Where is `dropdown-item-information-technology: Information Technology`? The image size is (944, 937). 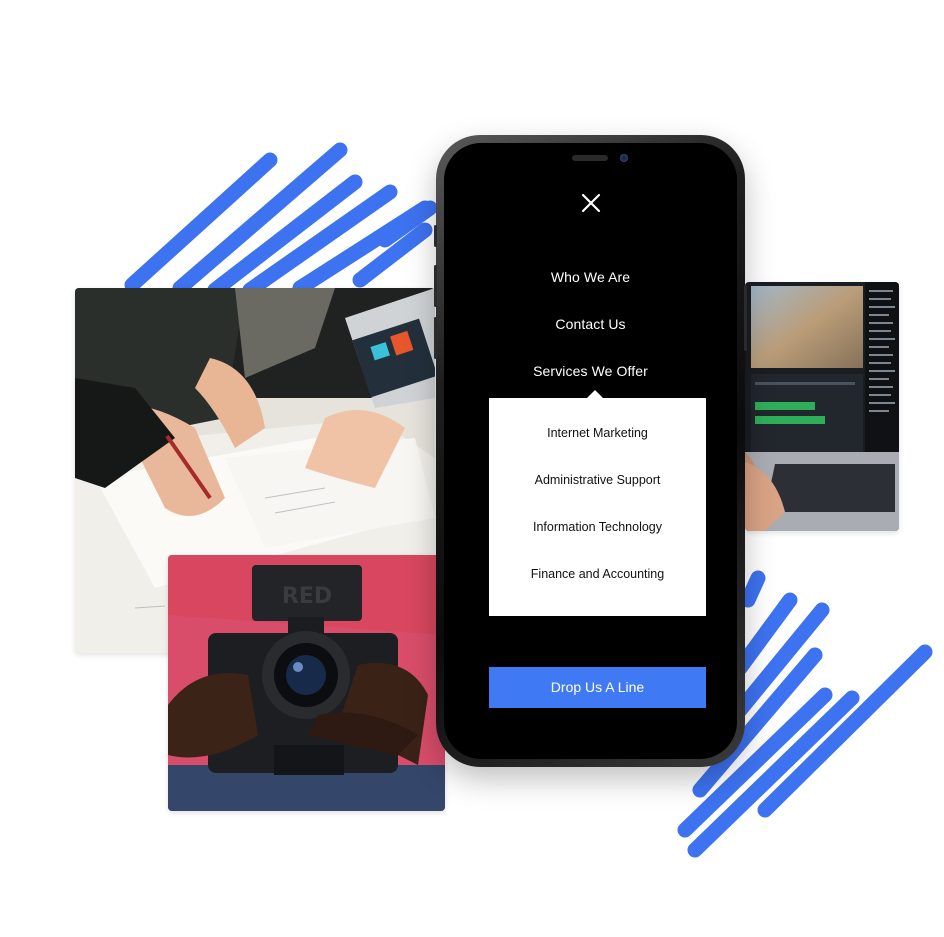
dropdown-item-information-technology: Information Technology is located at coordinates (597, 527).